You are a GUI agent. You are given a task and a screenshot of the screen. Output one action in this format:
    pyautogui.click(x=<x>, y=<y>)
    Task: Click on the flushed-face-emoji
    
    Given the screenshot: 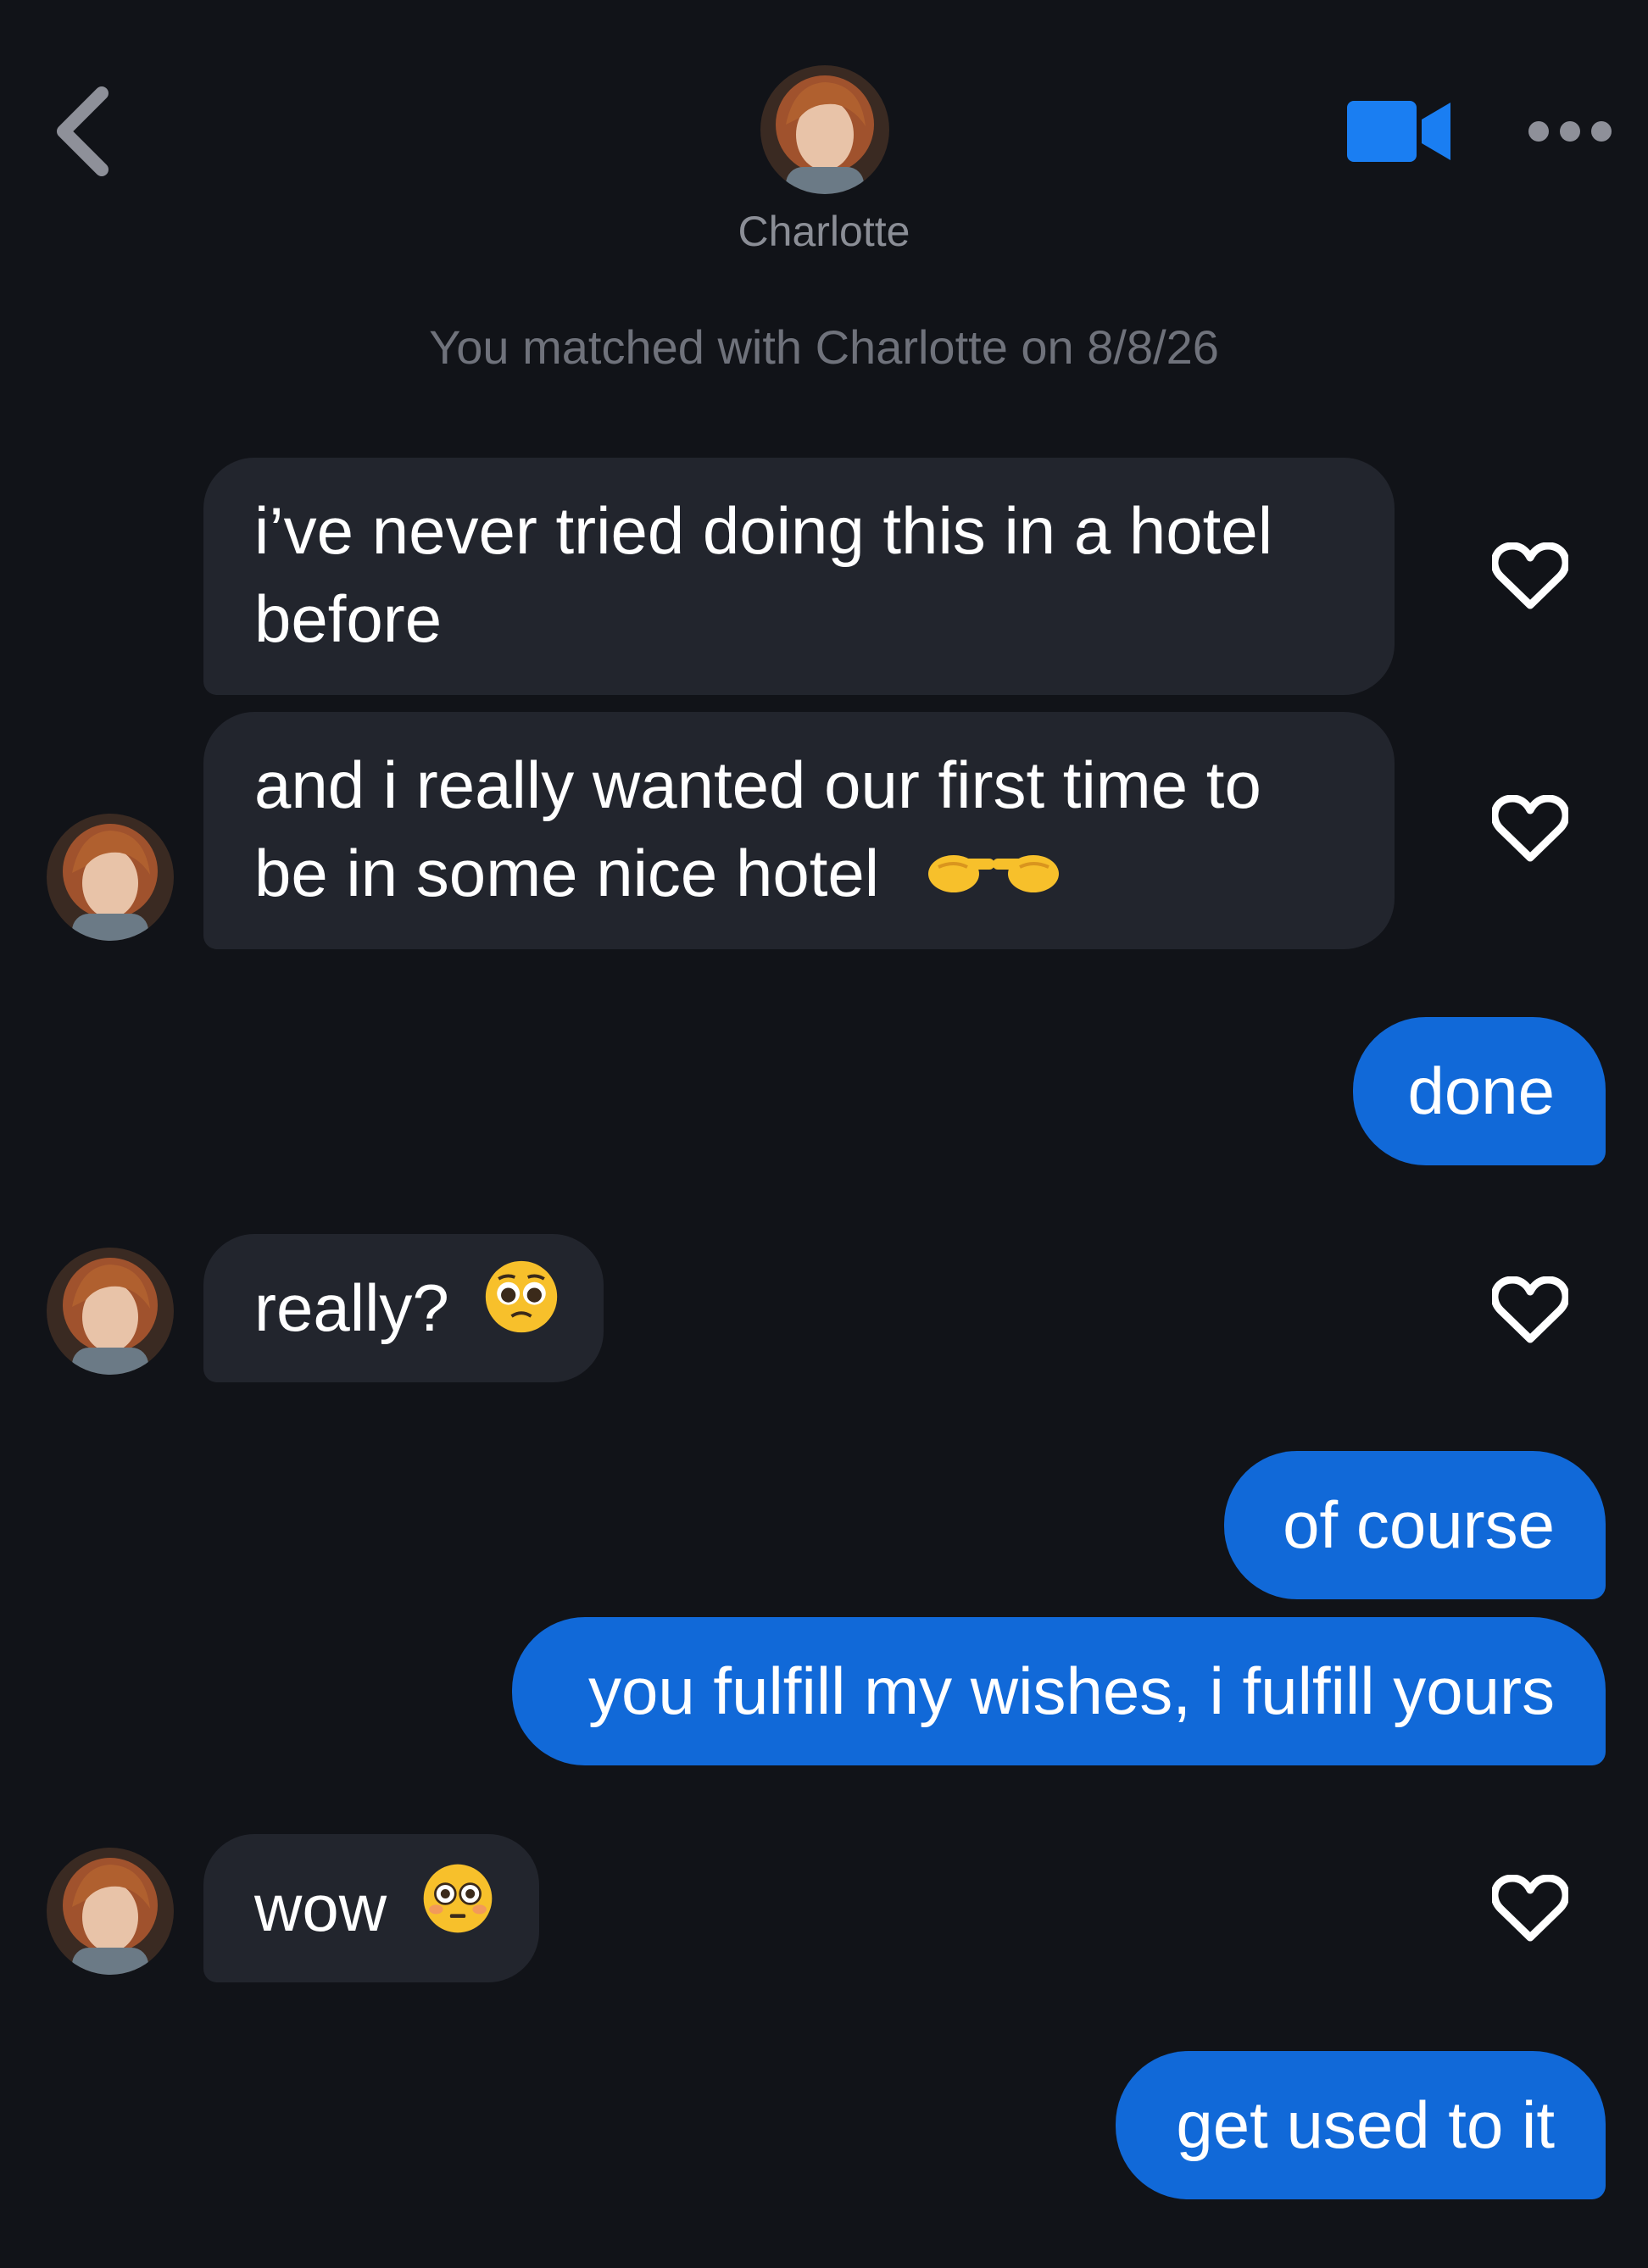 What is the action you would take?
    pyautogui.click(x=457, y=1913)
    